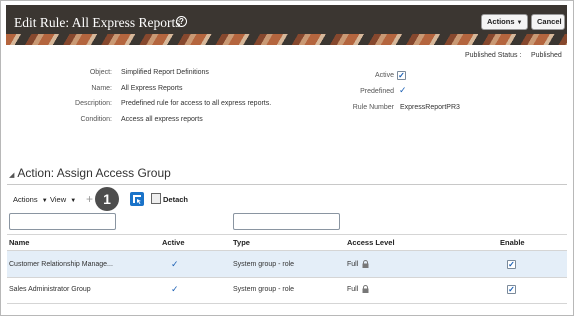  What do you see at coordinates (173, 242) in the screenshot?
I see `column-header-active: Active` at bounding box center [173, 242].